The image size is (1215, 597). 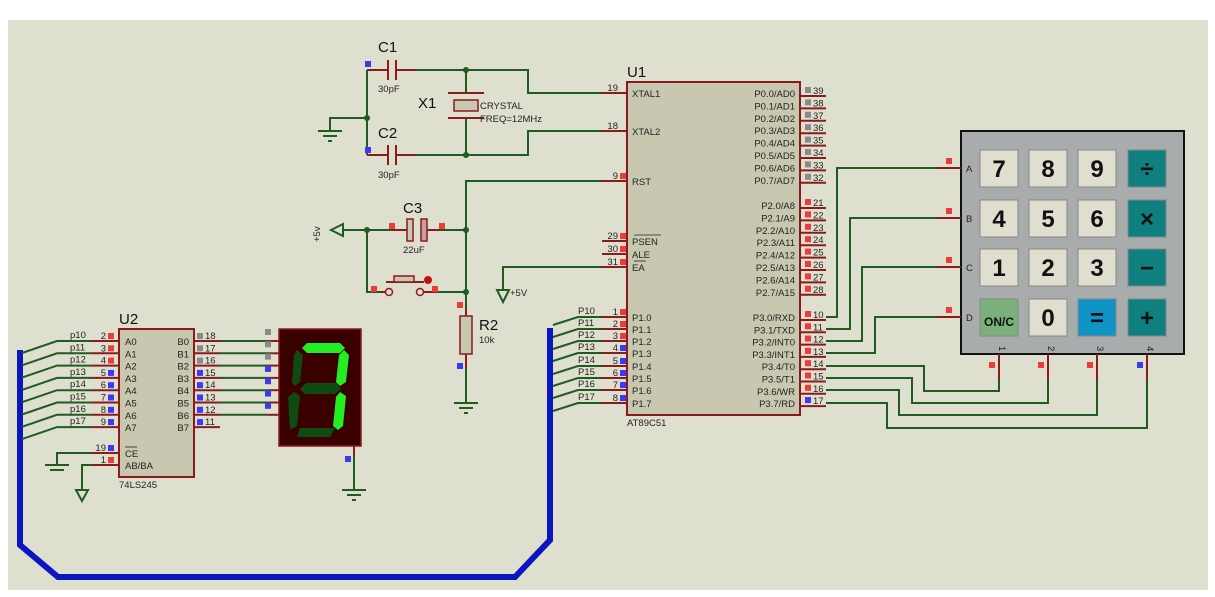 I want to click on keypad-row-label: C, so click(x=969, y=268).